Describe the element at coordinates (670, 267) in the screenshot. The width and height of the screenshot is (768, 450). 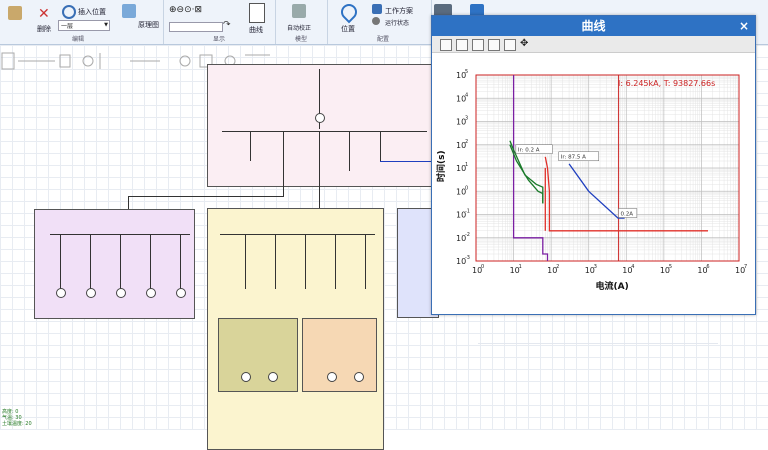
I see `x-tick-exponent: 5` at that location.